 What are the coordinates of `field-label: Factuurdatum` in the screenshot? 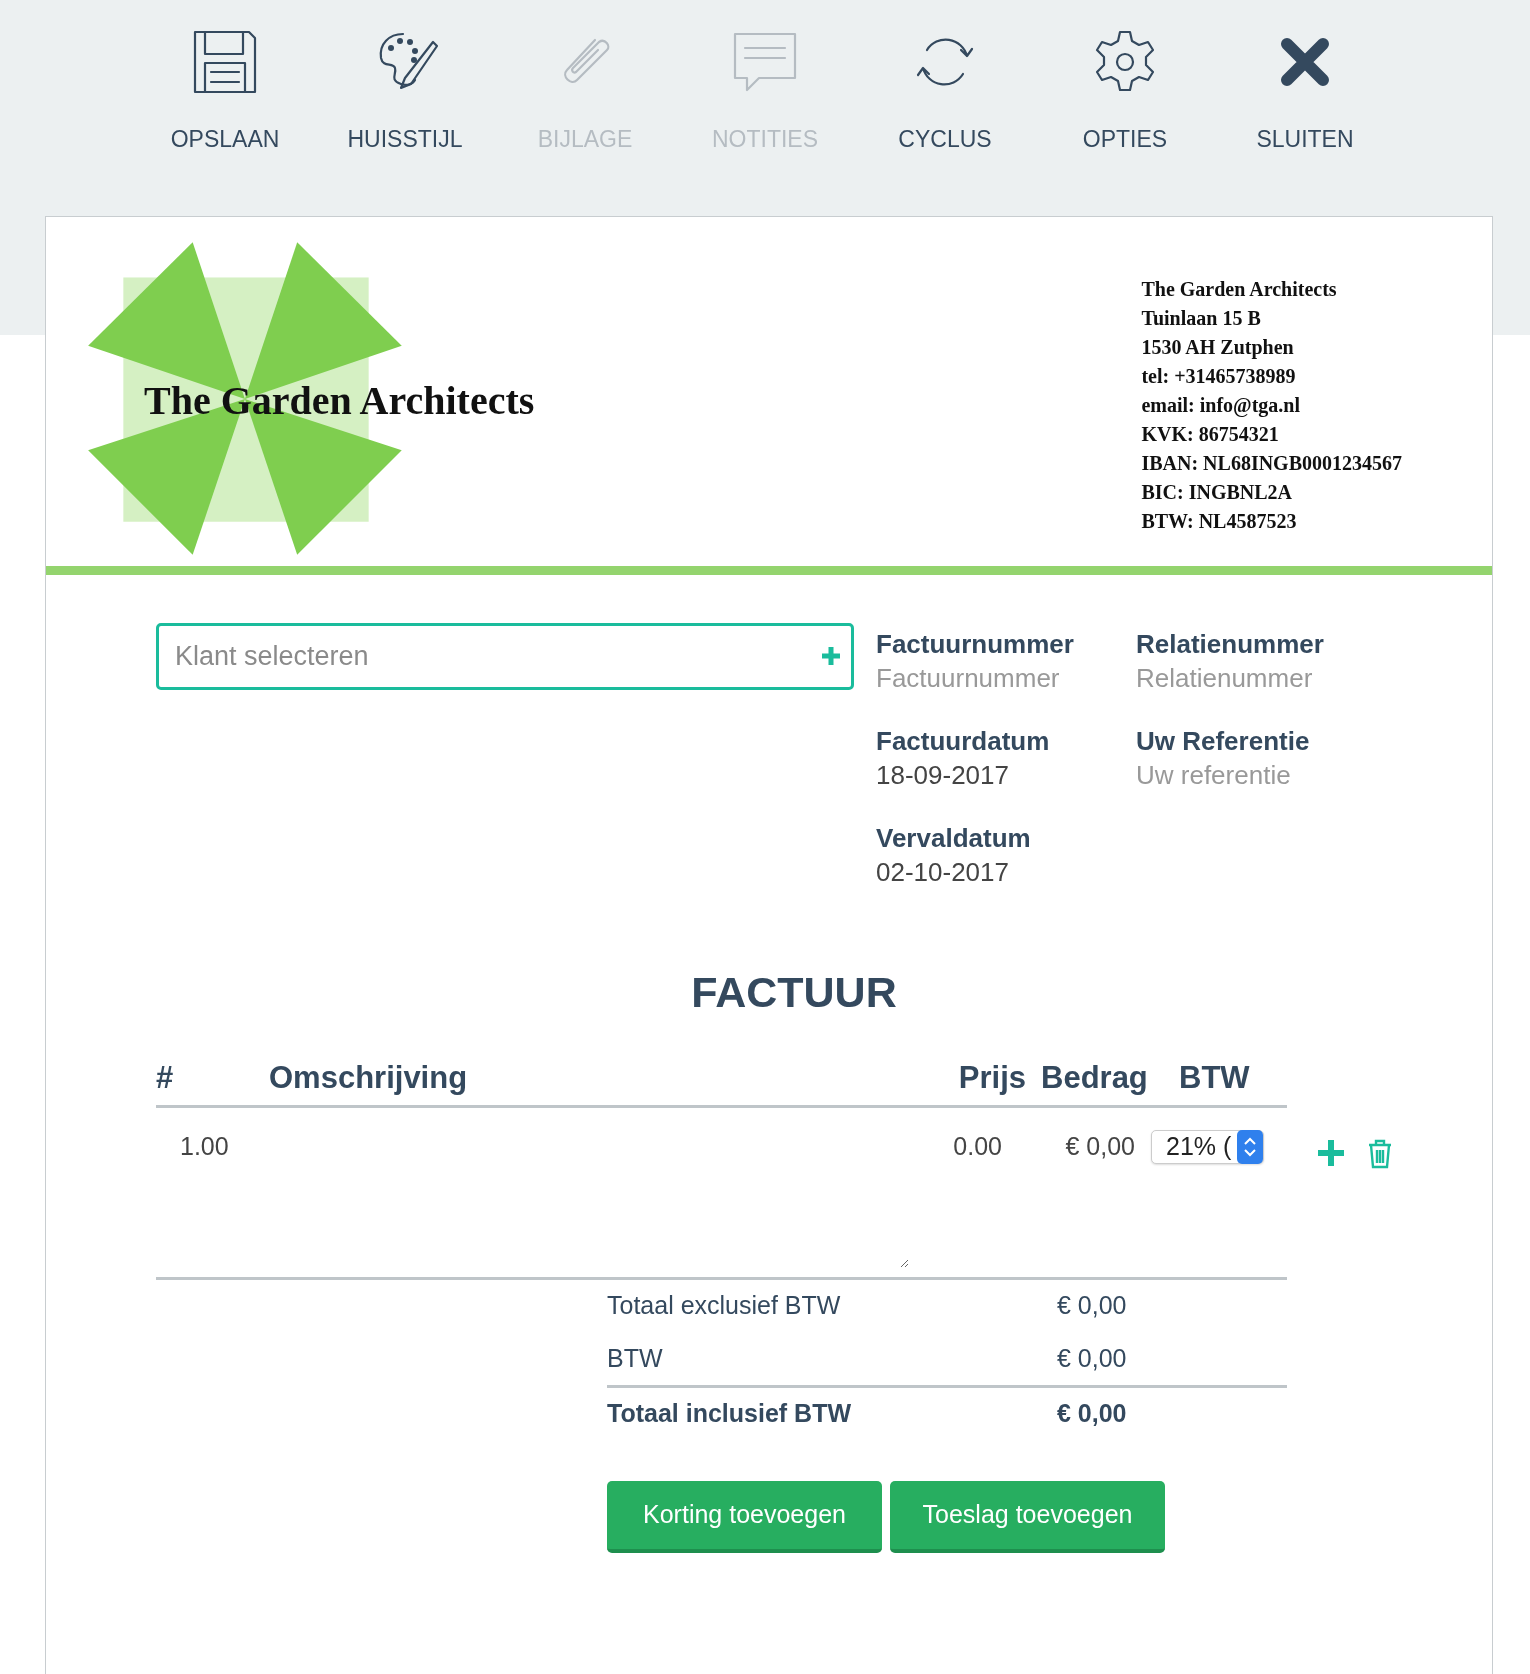 It's located at (963, 741).